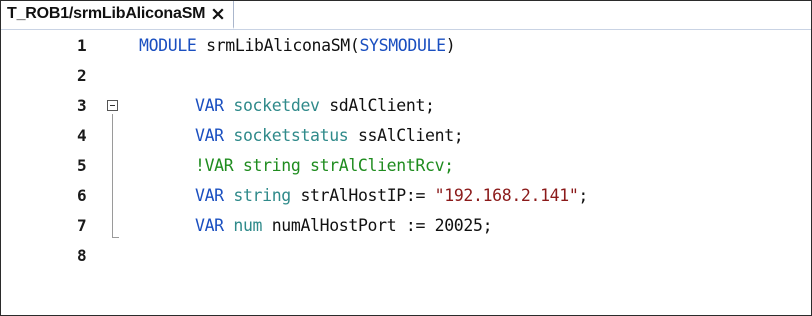 Image resolution: width=812 pixels, height=316 pixels. I want to click on identifier: strAlHostIP:=, so click(367, 195).